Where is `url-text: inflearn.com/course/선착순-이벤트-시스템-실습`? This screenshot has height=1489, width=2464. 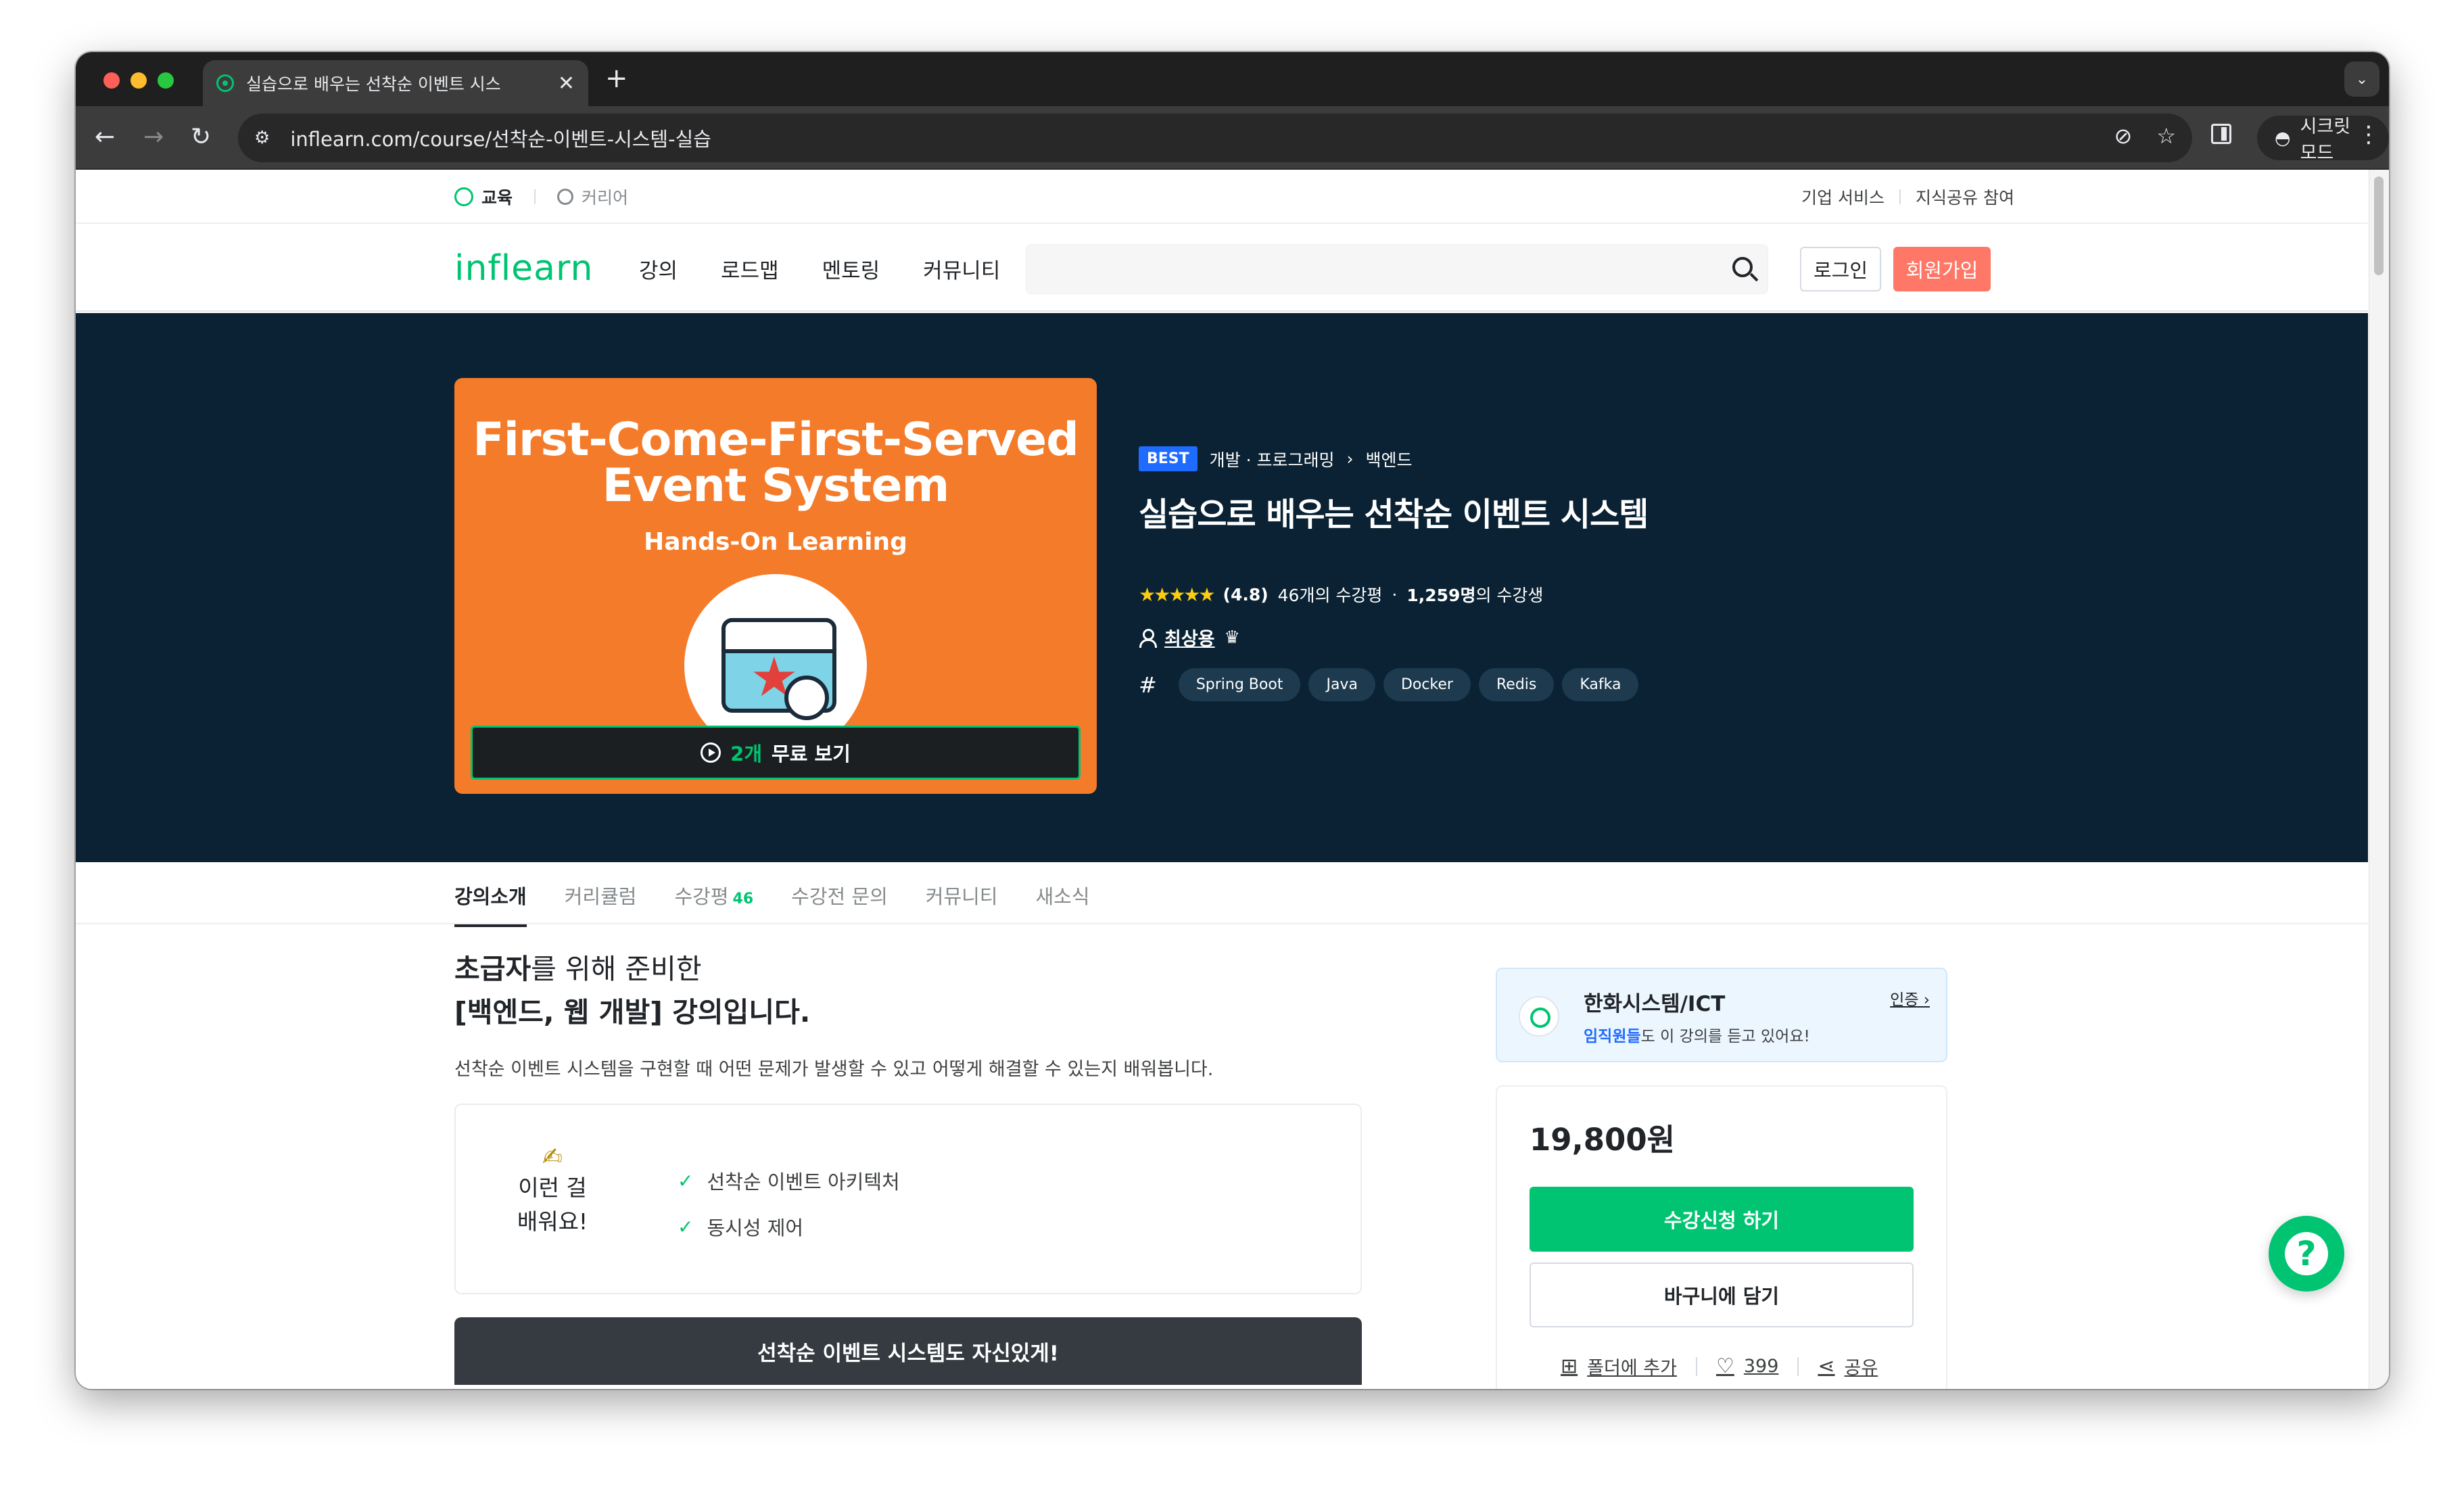 url-text: inflearn.com/course/선착순-이벤트-시스템-실습 is located at coordinates (500, 138).